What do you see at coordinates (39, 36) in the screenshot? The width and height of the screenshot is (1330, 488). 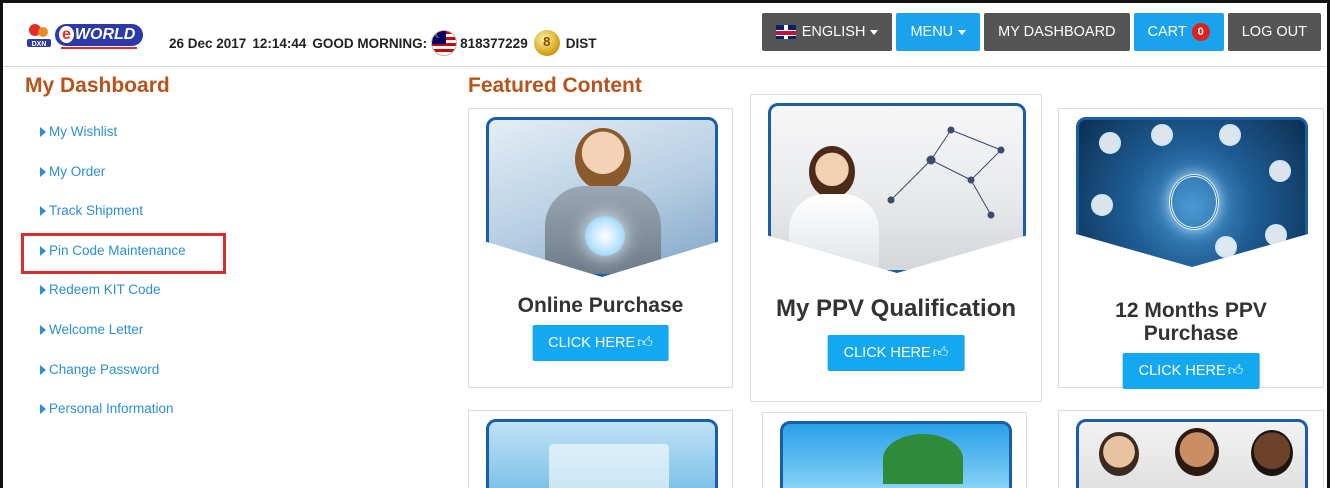 I see `dxn-logo-icon: DXN` at bounding box center [39, 36].